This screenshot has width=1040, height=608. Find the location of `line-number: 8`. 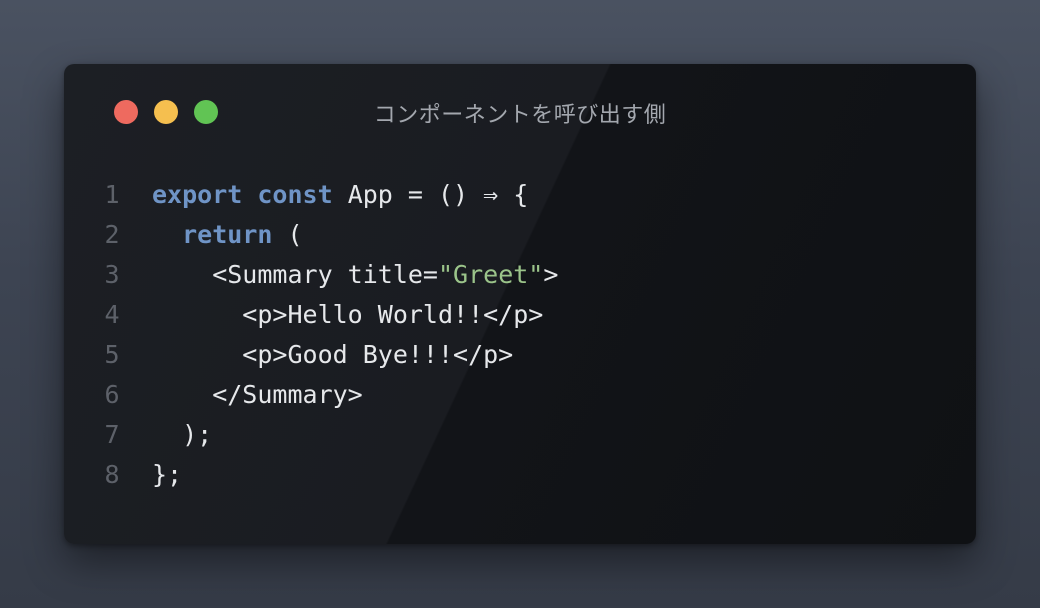

line-number: 8 is located at coordinates (112, 474).